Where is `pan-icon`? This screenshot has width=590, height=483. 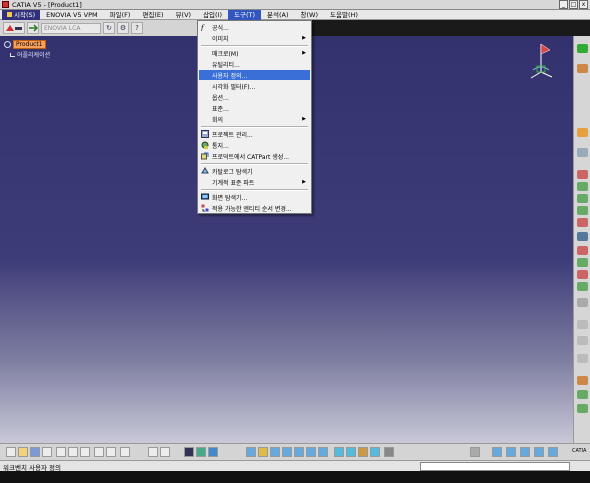 pan-icon is located at coordinates (275, 452).